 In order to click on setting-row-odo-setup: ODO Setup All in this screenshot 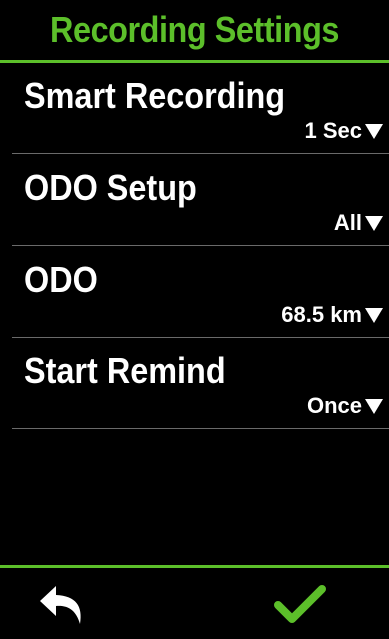, I will do `click(194, 200)`.